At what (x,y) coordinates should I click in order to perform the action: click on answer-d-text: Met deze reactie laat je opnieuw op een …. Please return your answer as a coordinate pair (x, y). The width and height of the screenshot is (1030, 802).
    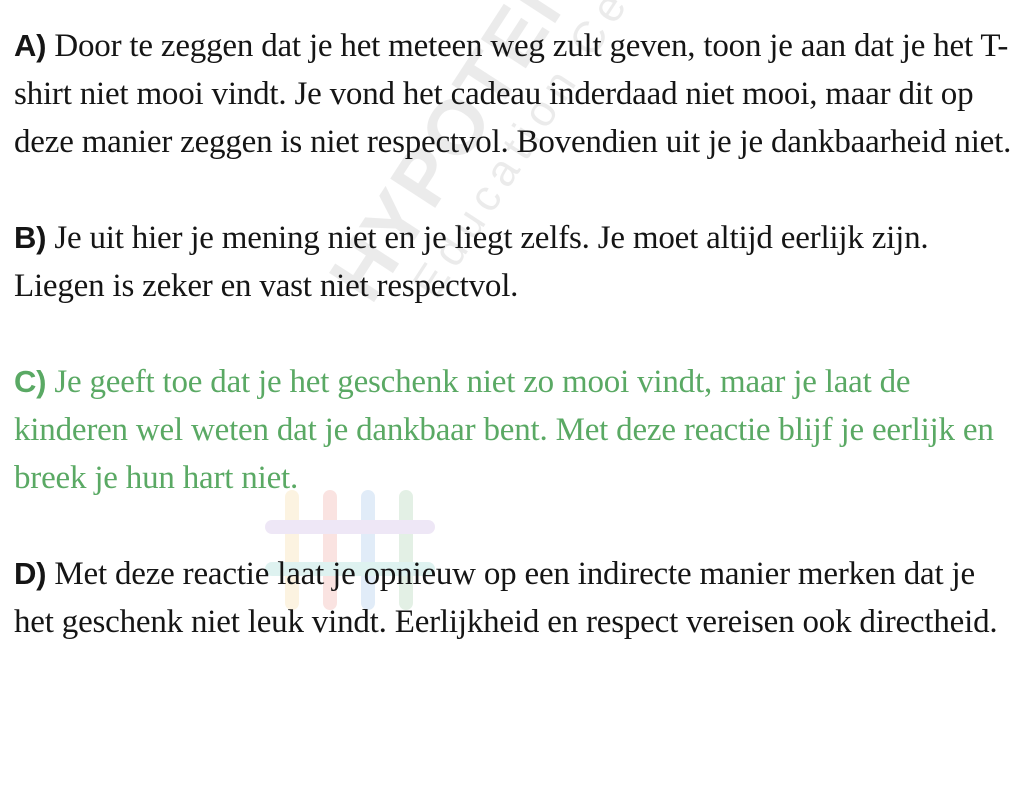
    Looking at the image, I should click on (506, 598).